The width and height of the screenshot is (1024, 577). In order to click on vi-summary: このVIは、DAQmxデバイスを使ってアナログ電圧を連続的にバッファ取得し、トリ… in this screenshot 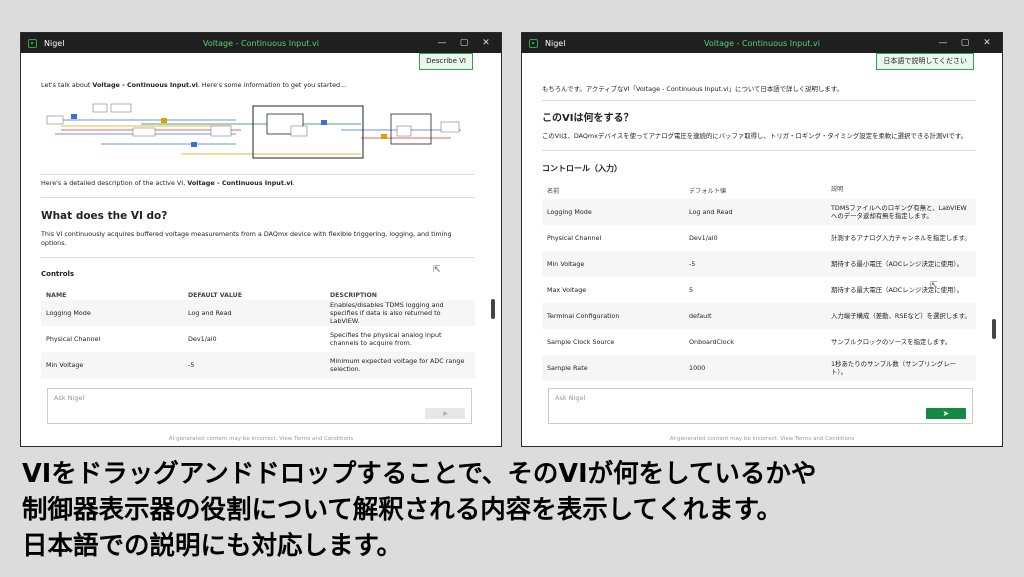, I will do `click(755, 136)`.